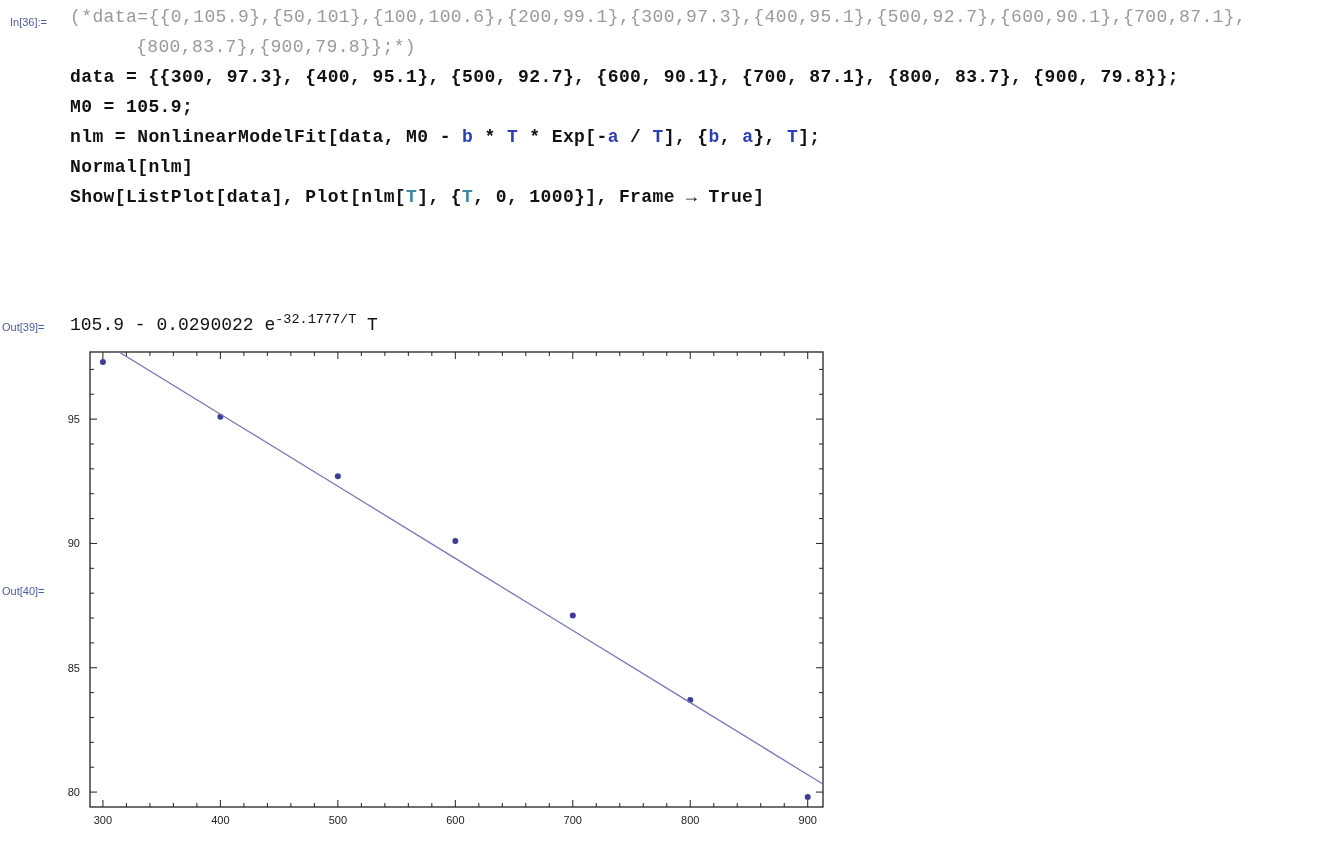 Image resolution: width=1339 pixels, height=849 pixels. Describe the element at coordinates (445, 137) in the screenshot. I see `code-line: nlm = NonlinearModelFit[data, M0 - b * T * Exp[-a / T], {b, a}, T];` at that location.